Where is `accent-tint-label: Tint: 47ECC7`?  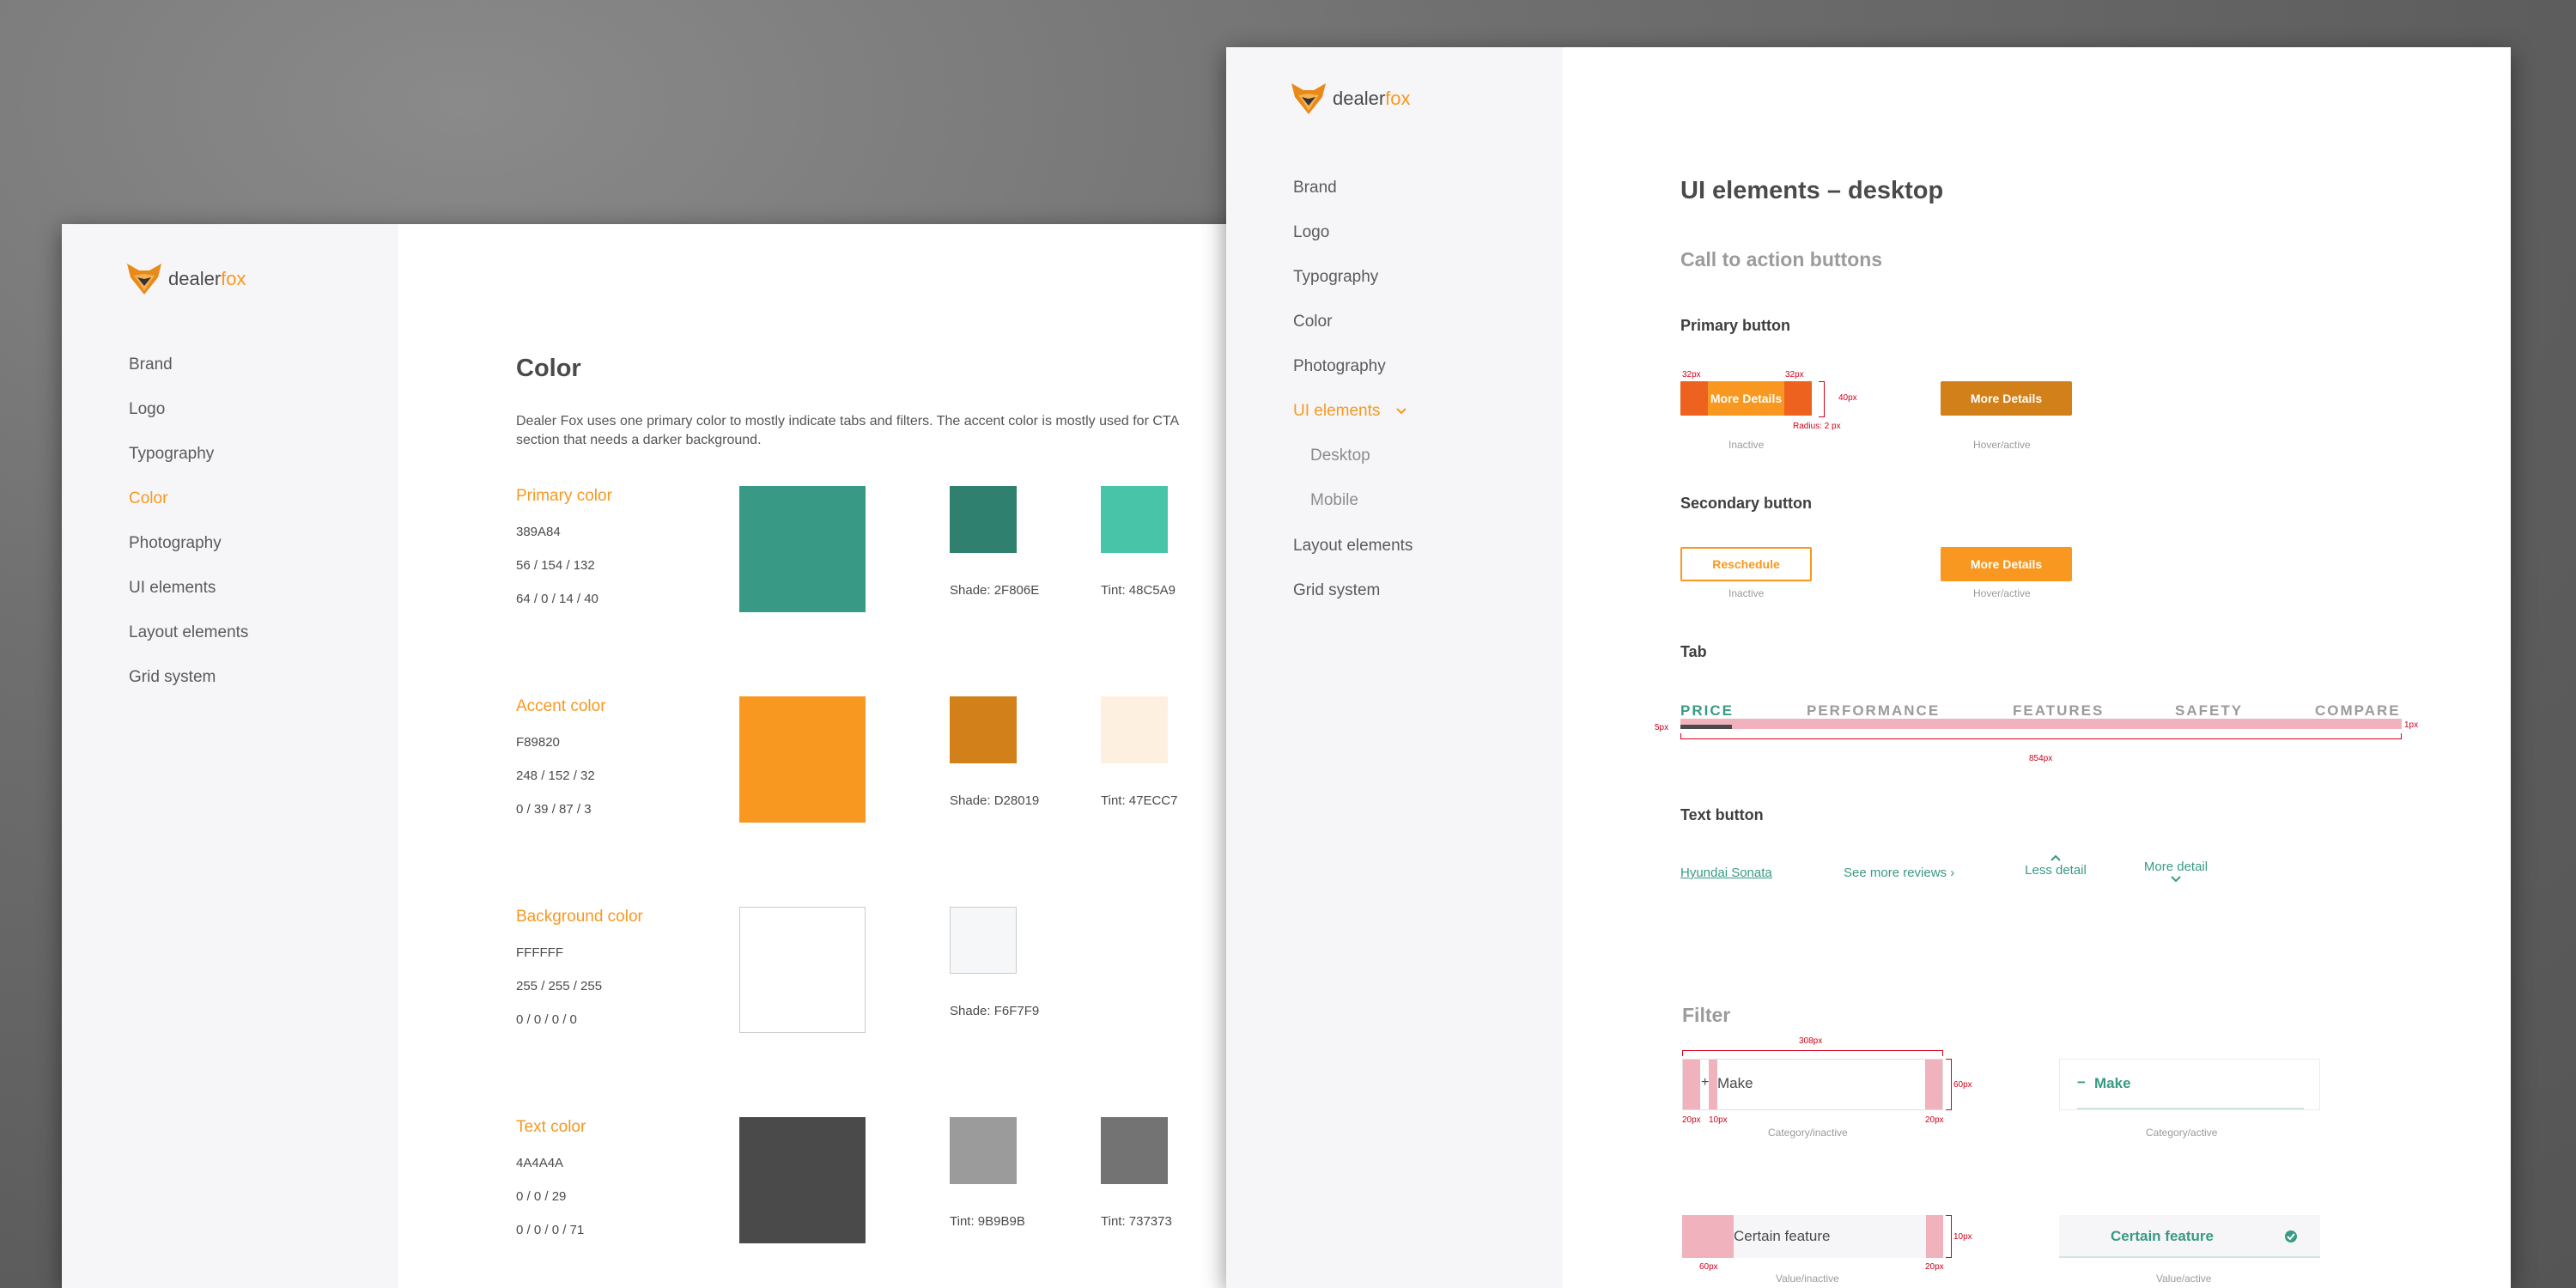
accent-tint-label: Tint: 47ECC7 is located at coordinates (1140, 801).